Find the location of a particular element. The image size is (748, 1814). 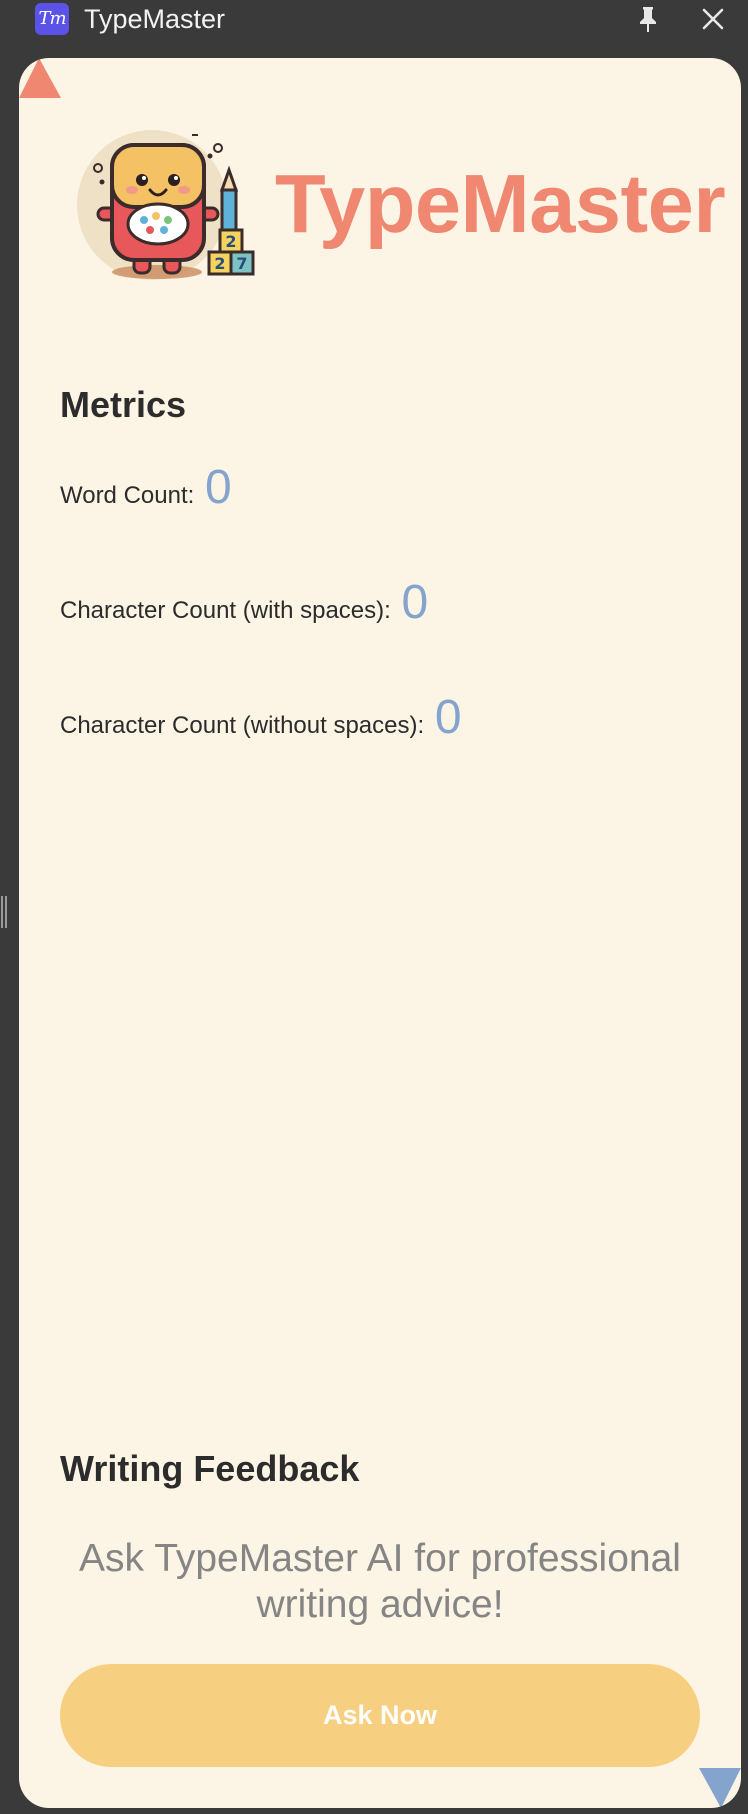

resize-handle is located at coordinates (5, 912).